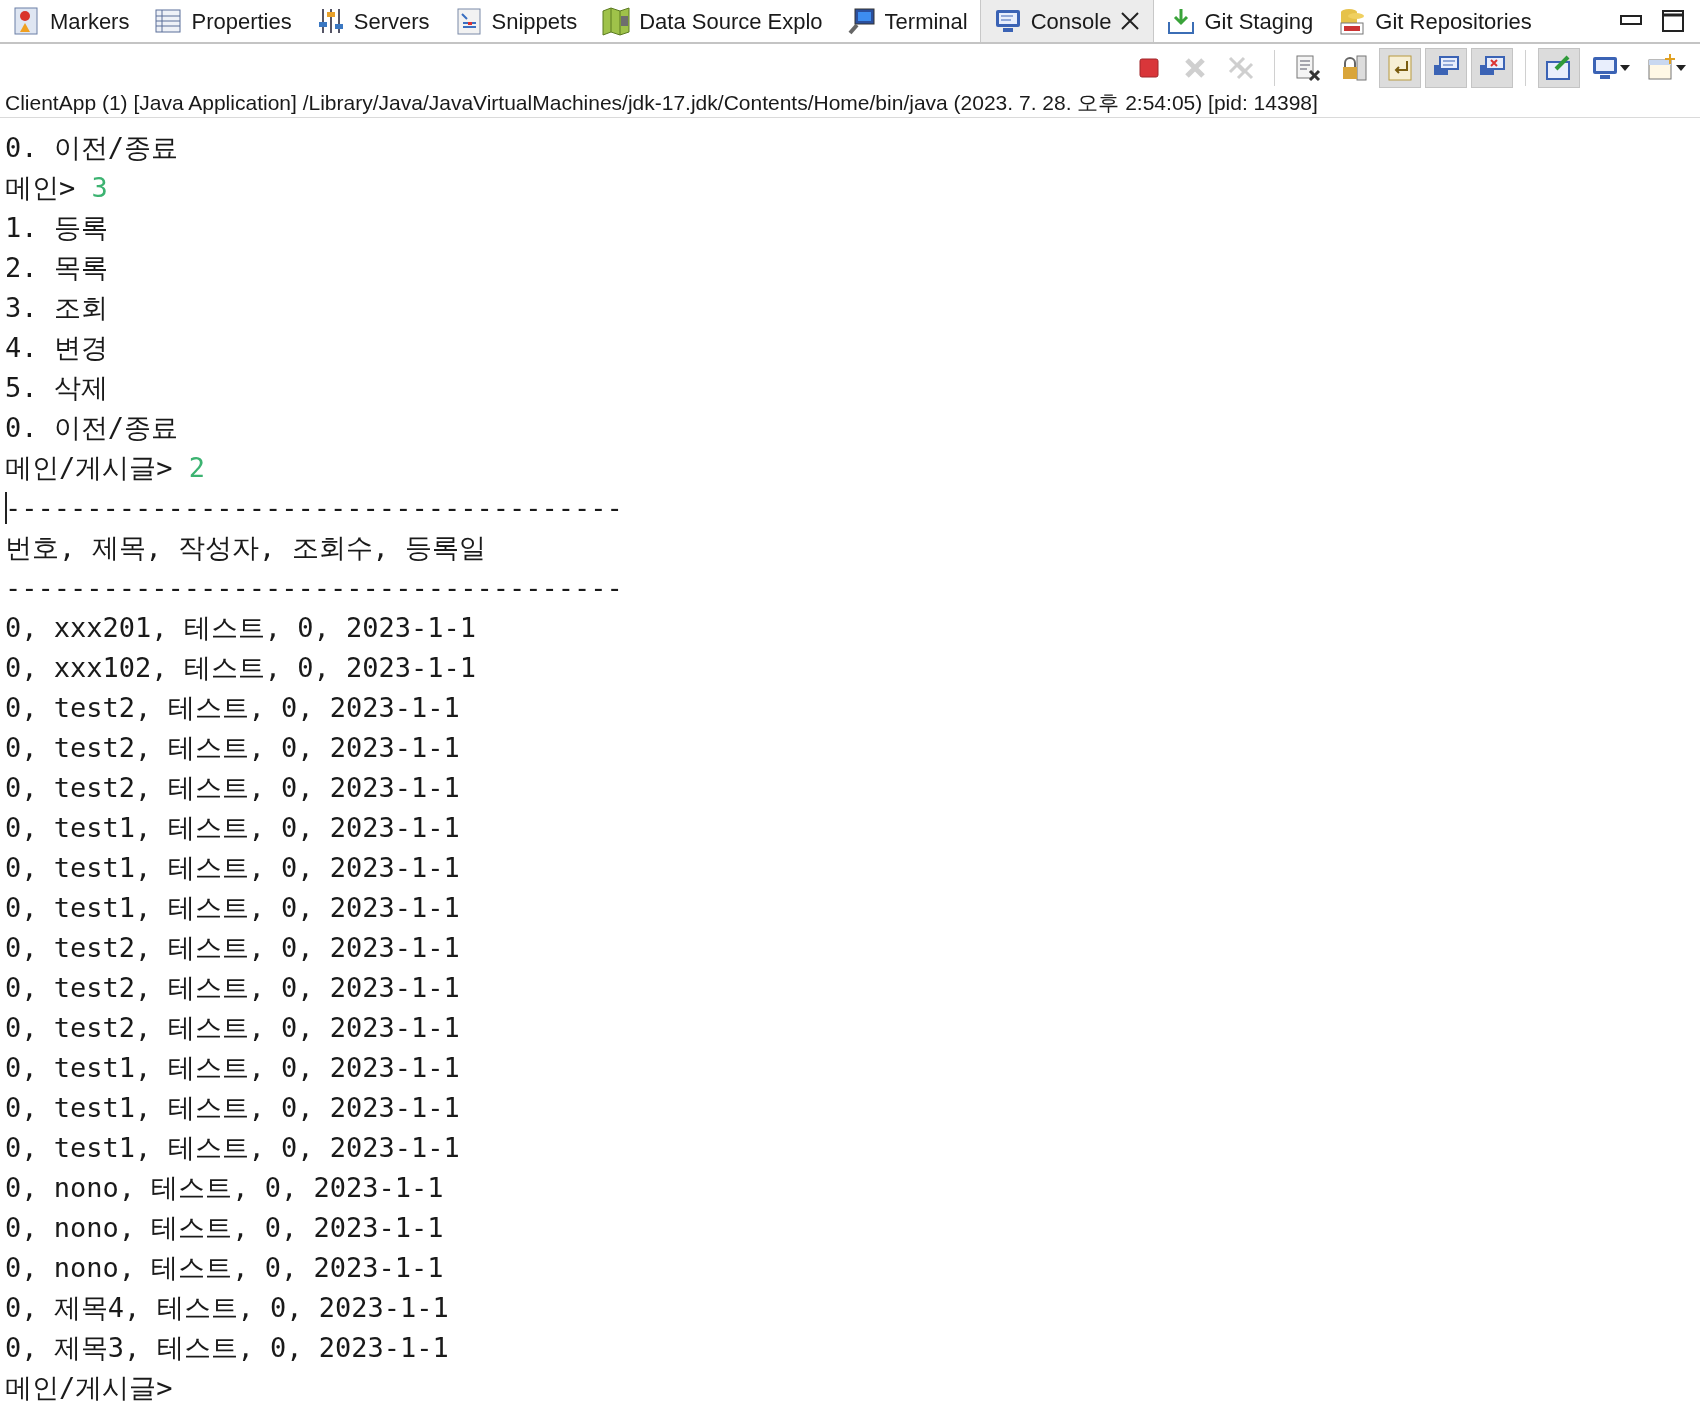 The image size is (1700, 1408). What do you see at coordinates (56, 347) in the screenshot?
I see `console-line: 4. 변경` at bounding box center [56, 347].